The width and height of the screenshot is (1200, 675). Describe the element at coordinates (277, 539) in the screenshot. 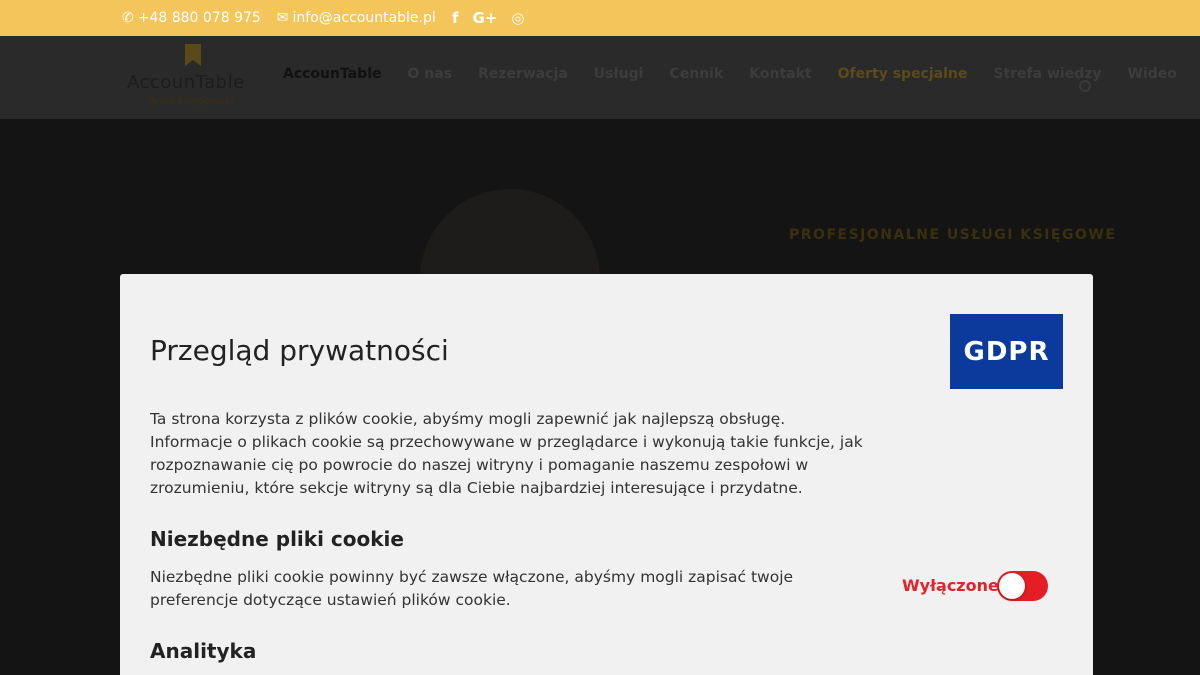

I see `section-heading-necessary: Niezbędne pliki cookie` at that location.